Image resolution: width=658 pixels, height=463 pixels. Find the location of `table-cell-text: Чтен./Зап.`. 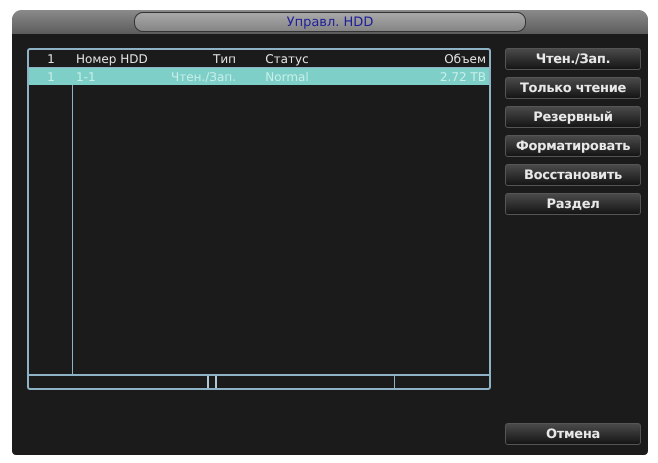

table-cell-text: Чтен./Зап. is located at coordinates (203, 77).